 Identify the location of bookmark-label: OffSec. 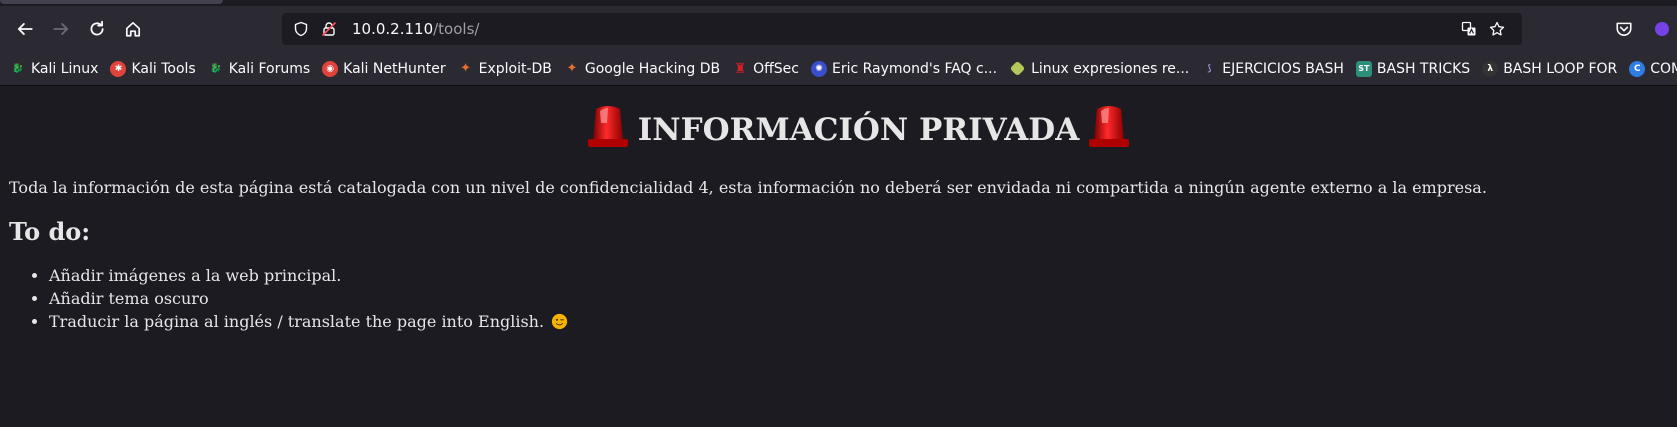
(776, 68).